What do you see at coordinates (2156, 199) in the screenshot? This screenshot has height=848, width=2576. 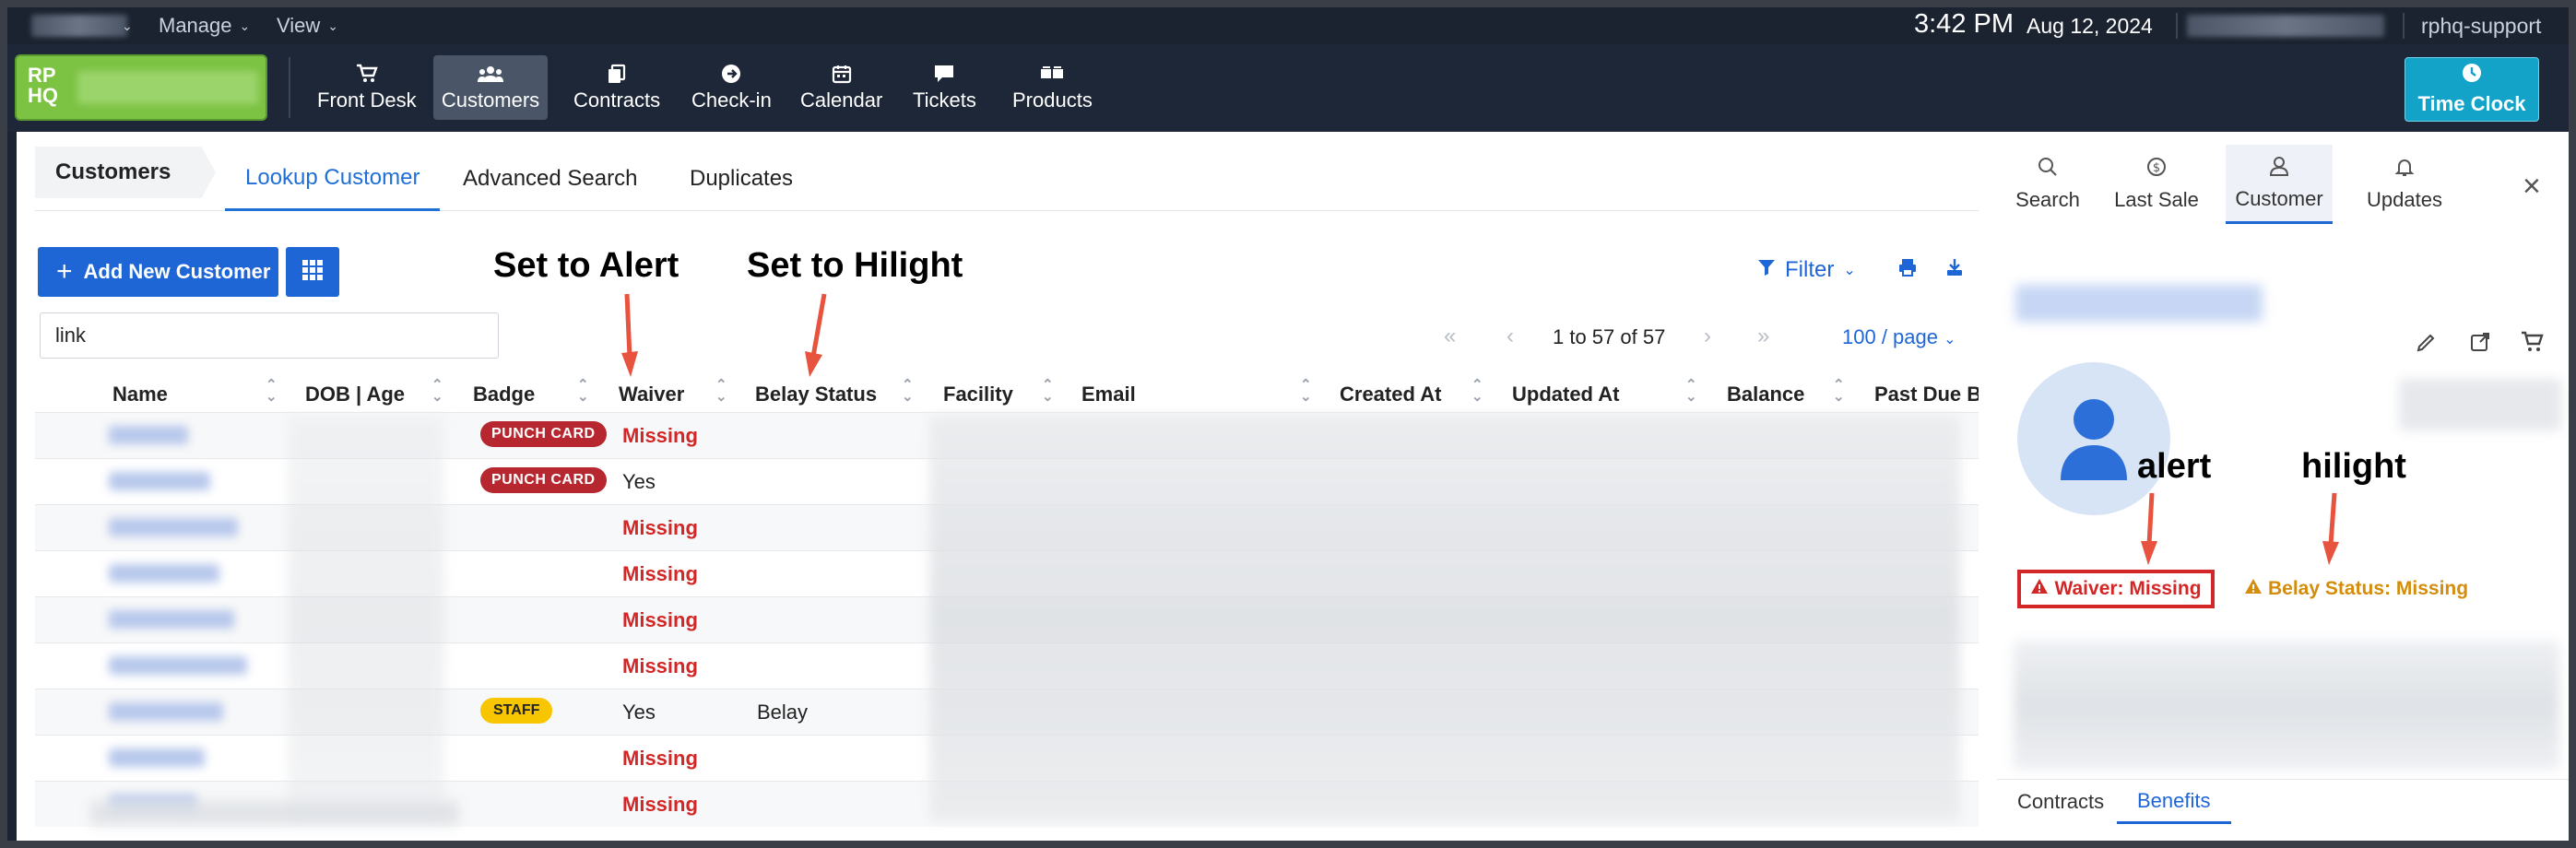 I see `panel-tab-label: Last Sale` at bounding box center [2156, 199].